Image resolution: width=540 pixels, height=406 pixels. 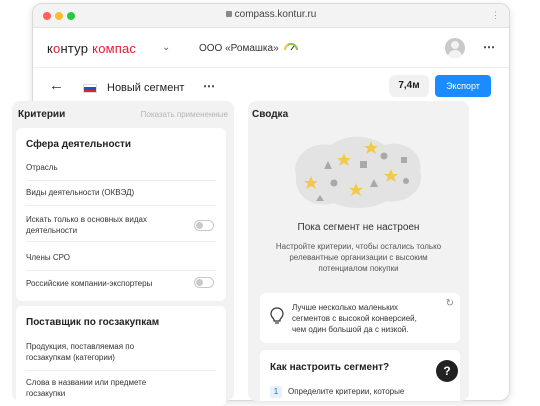 What do you see at coordinates (447, 371) in the screenshot?
I see `help-button: ?` at bounding box center [447, 371].